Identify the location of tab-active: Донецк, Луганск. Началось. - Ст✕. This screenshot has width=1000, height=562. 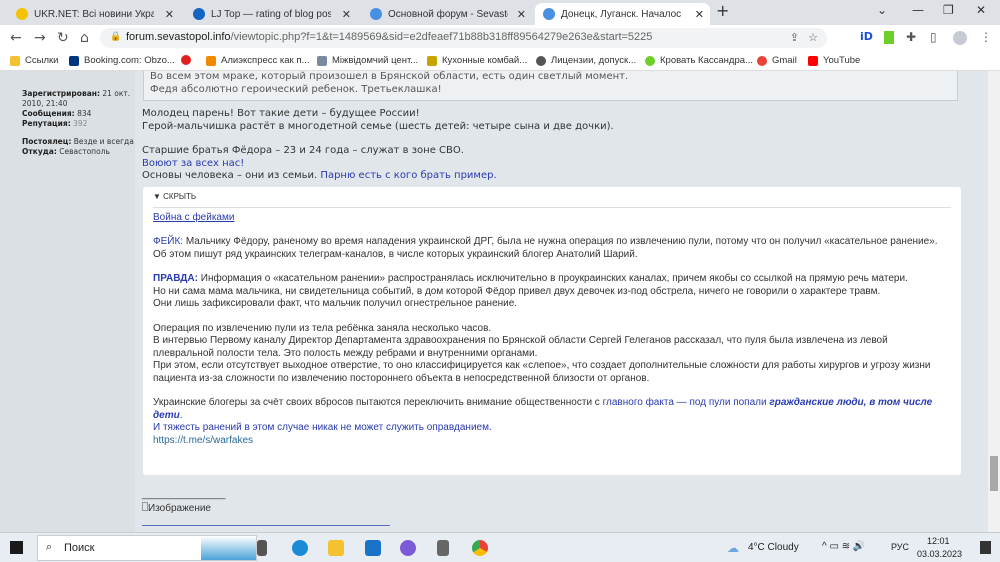
(622, 14).